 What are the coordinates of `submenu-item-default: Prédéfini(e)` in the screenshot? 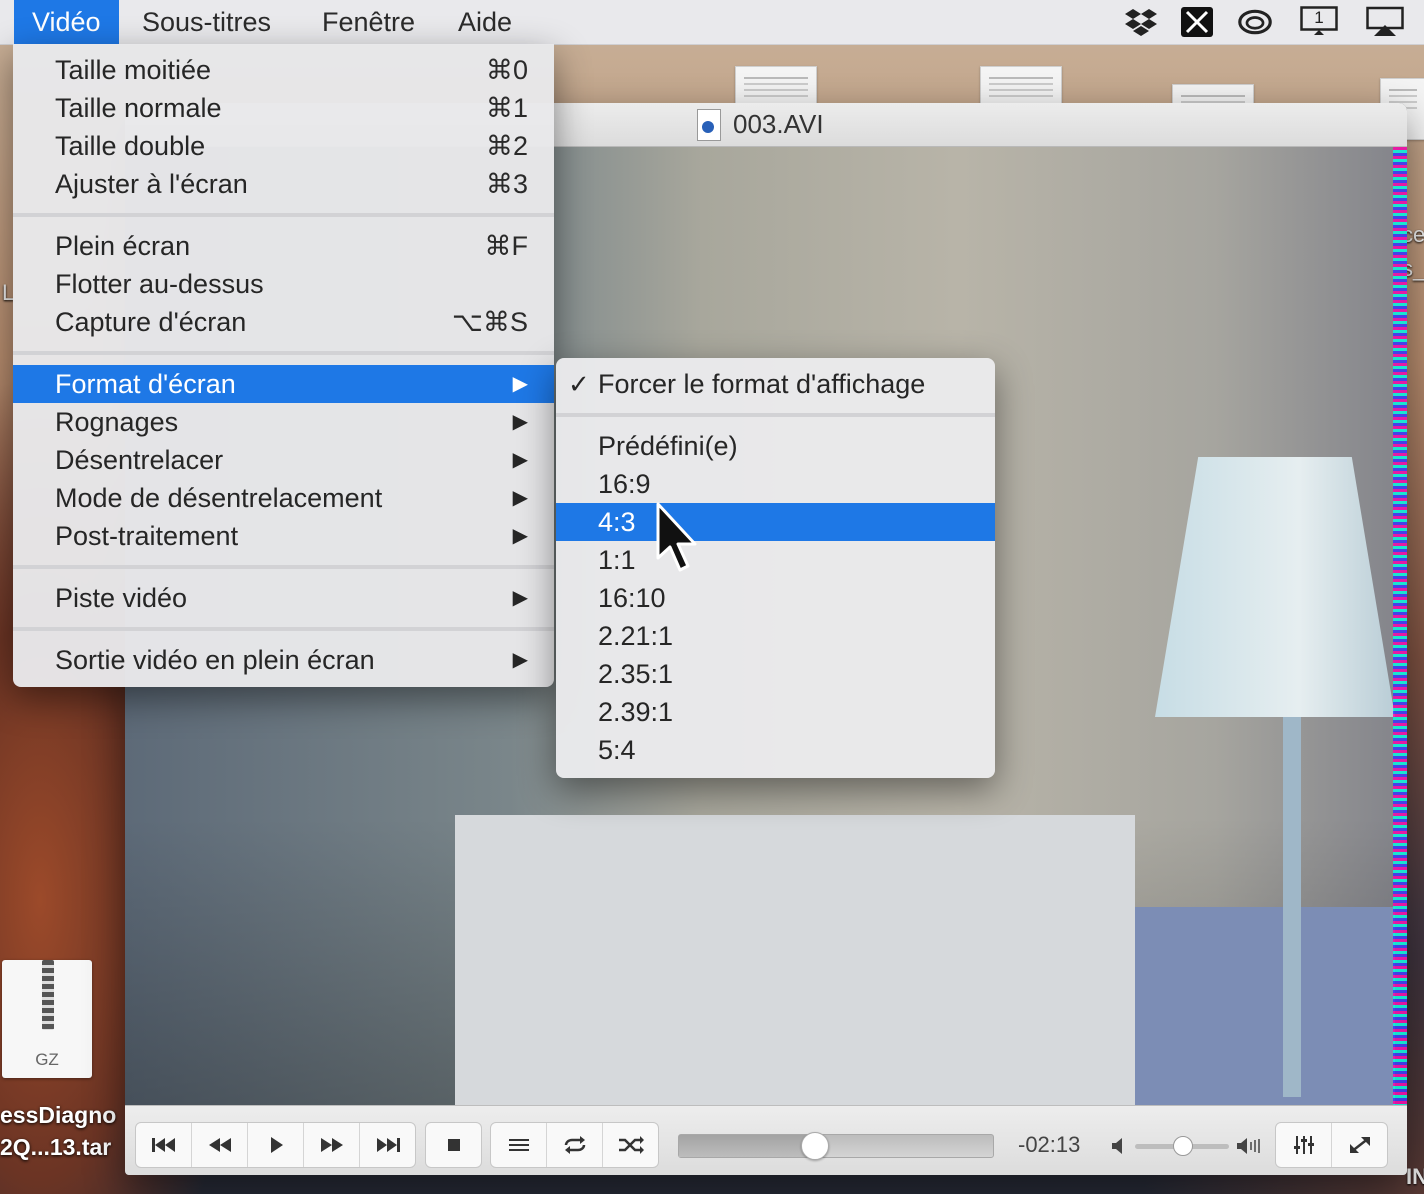 It's located at (775, 446).